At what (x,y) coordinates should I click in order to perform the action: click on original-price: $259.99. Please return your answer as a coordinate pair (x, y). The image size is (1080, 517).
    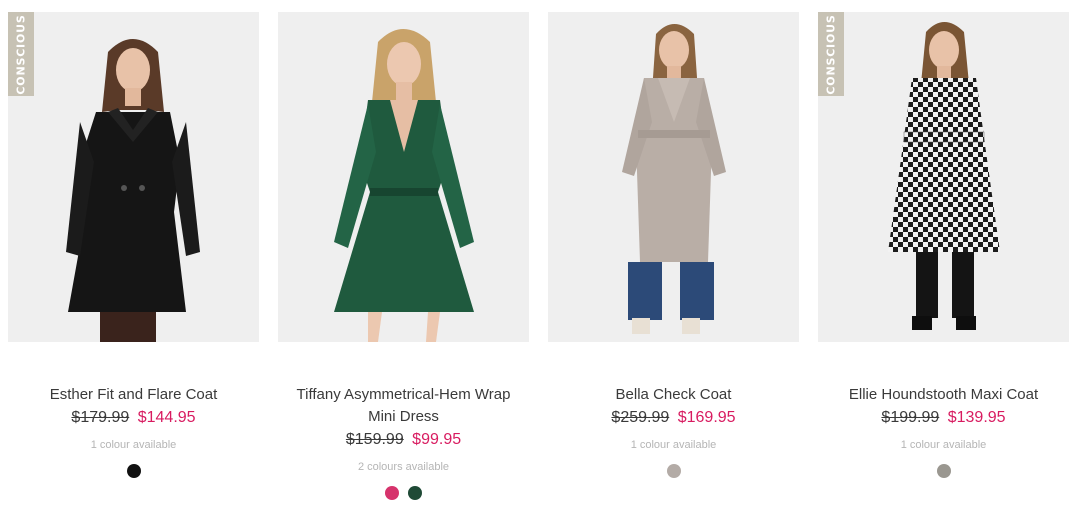
    Looking at the image, I should click on (640, 417).